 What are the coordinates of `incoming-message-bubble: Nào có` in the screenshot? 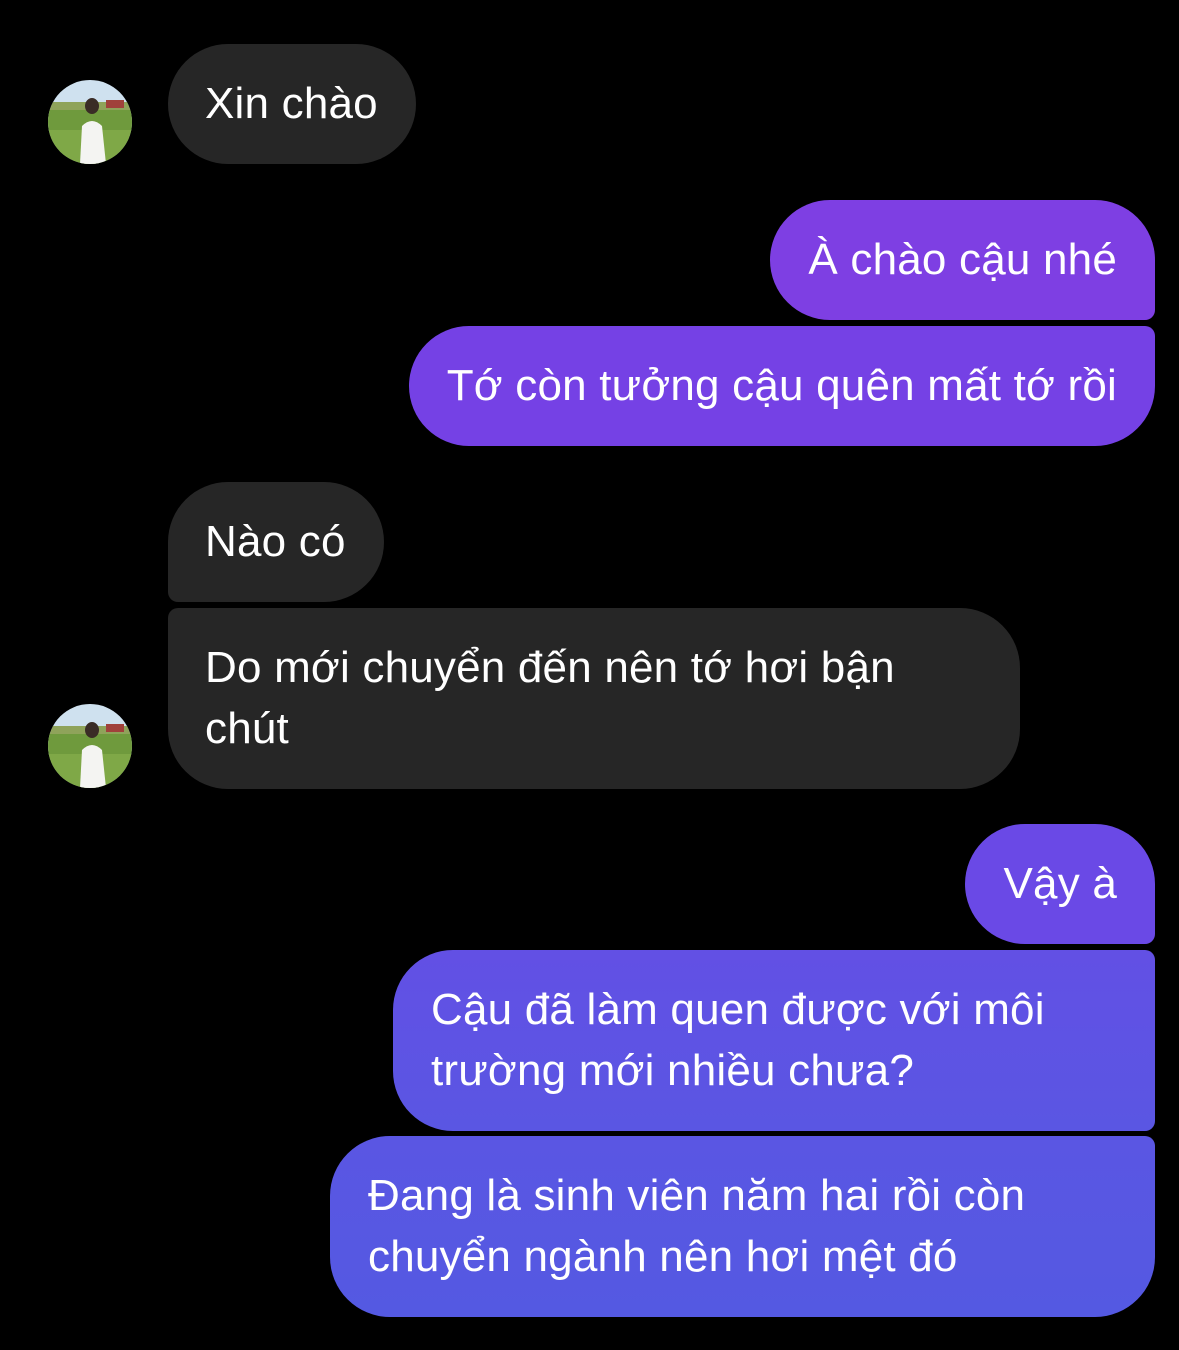 It's located at (276, 542).